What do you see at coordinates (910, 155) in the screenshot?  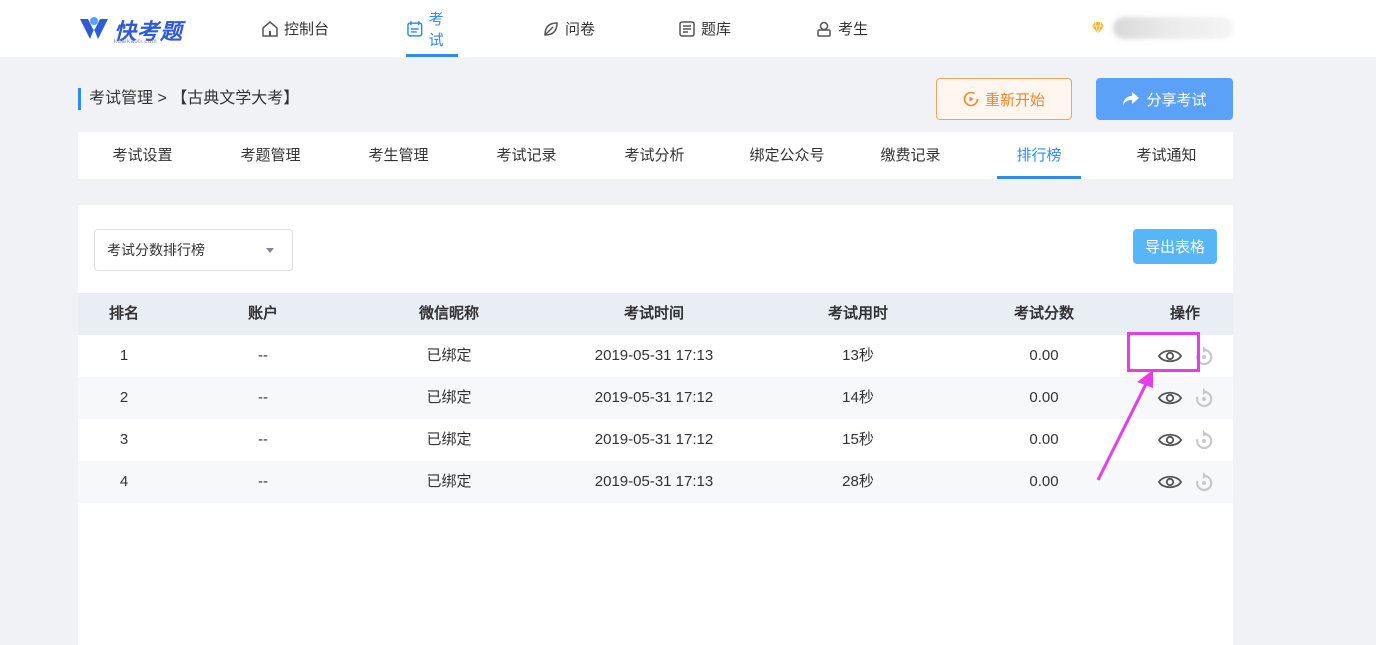 I see `tab-payment-records: 缴费记录` at bounding box center [910, 155].